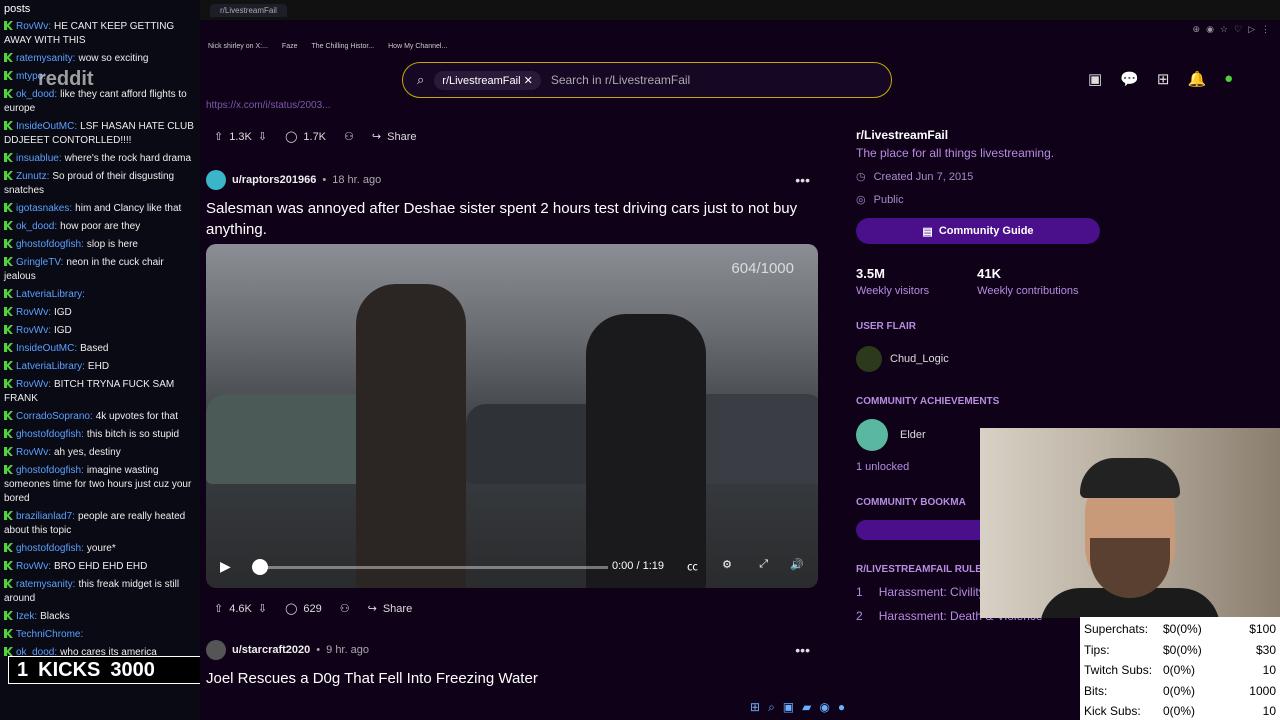 This screenshot has width=1280, height=720. Describe the element at coordinates (1228, 79) in the screenshot. I see `avatar: ●` at that location.